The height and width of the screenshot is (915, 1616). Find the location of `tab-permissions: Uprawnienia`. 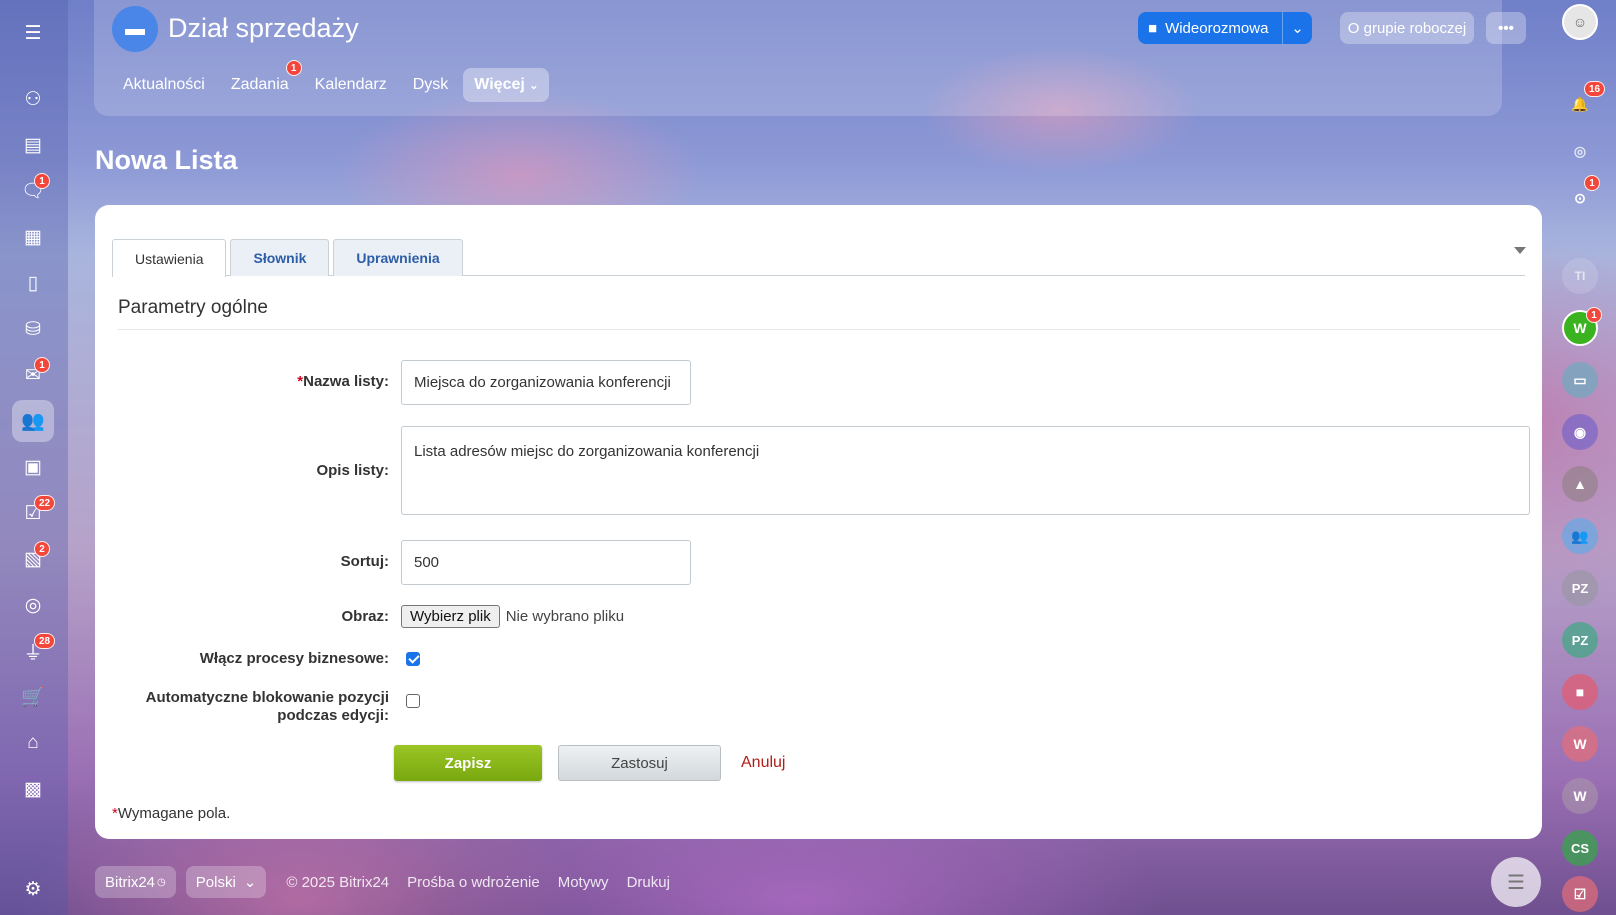

tab-permissions: Uprawnienia is located at coordinates (398, 257).